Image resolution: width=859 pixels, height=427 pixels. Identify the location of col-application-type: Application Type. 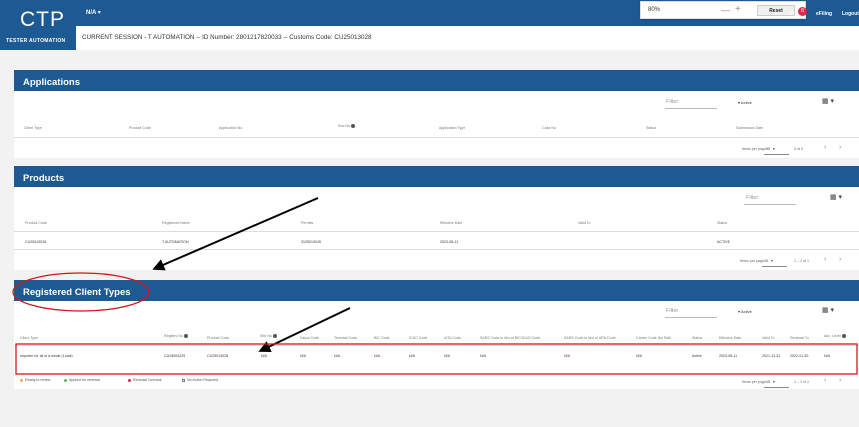
(452, 128).